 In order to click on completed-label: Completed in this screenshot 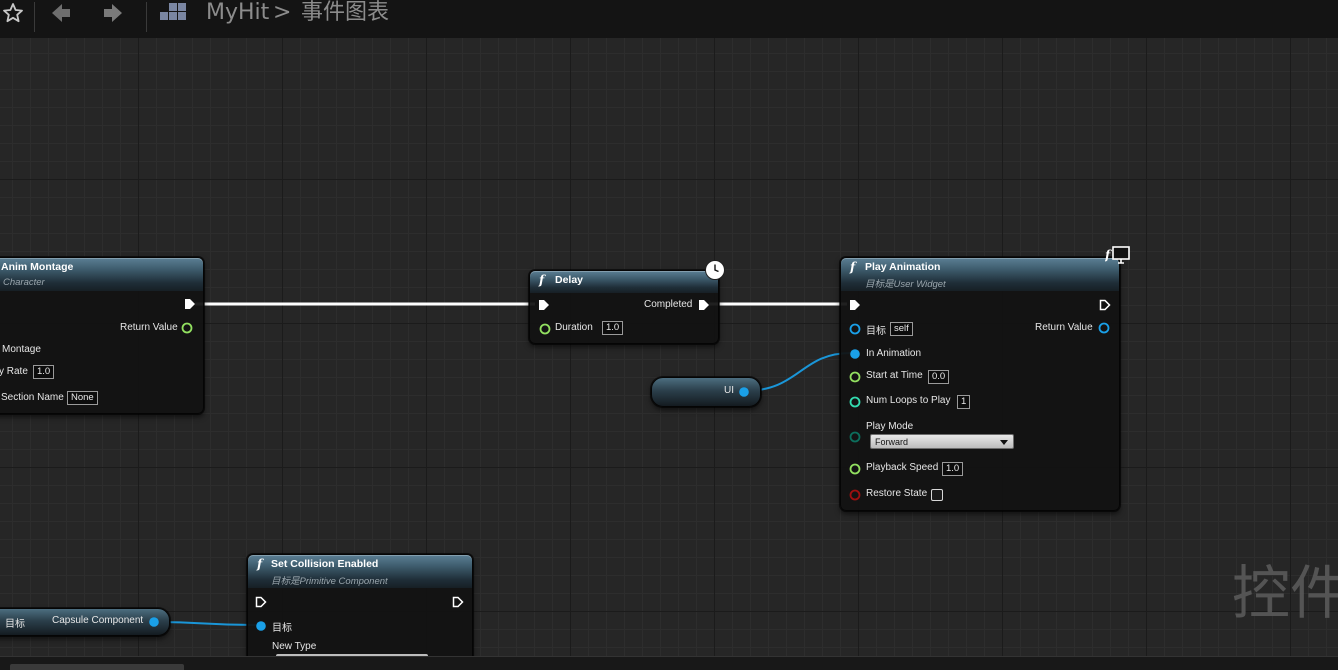, I will do `click(668, 304)`.